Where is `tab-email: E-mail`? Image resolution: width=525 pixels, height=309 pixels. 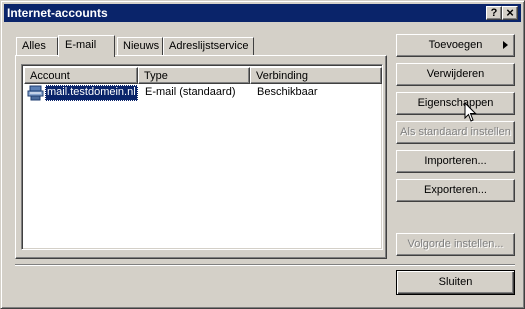 tab-email: E-mail is located at coordinates (86, 46).